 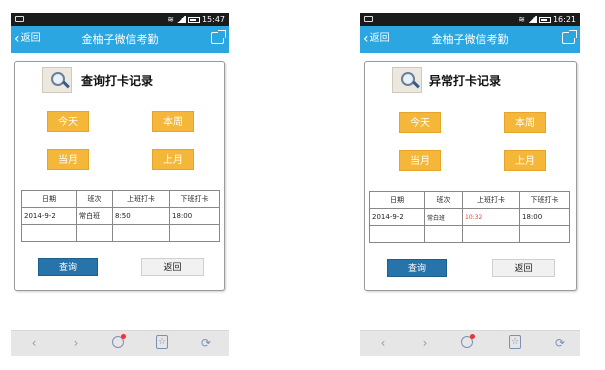 What do you see at coordinates (213, 19) in the screenshot?
I see `status-time: 15:47` at bounding box center [213, 19].